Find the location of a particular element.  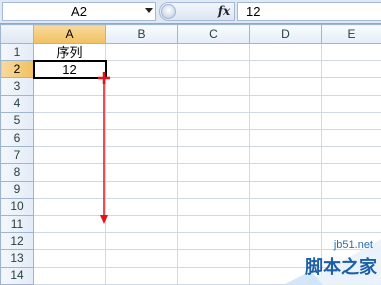

watermark-name: 脚本之家 is located at coordinates (341, 267).